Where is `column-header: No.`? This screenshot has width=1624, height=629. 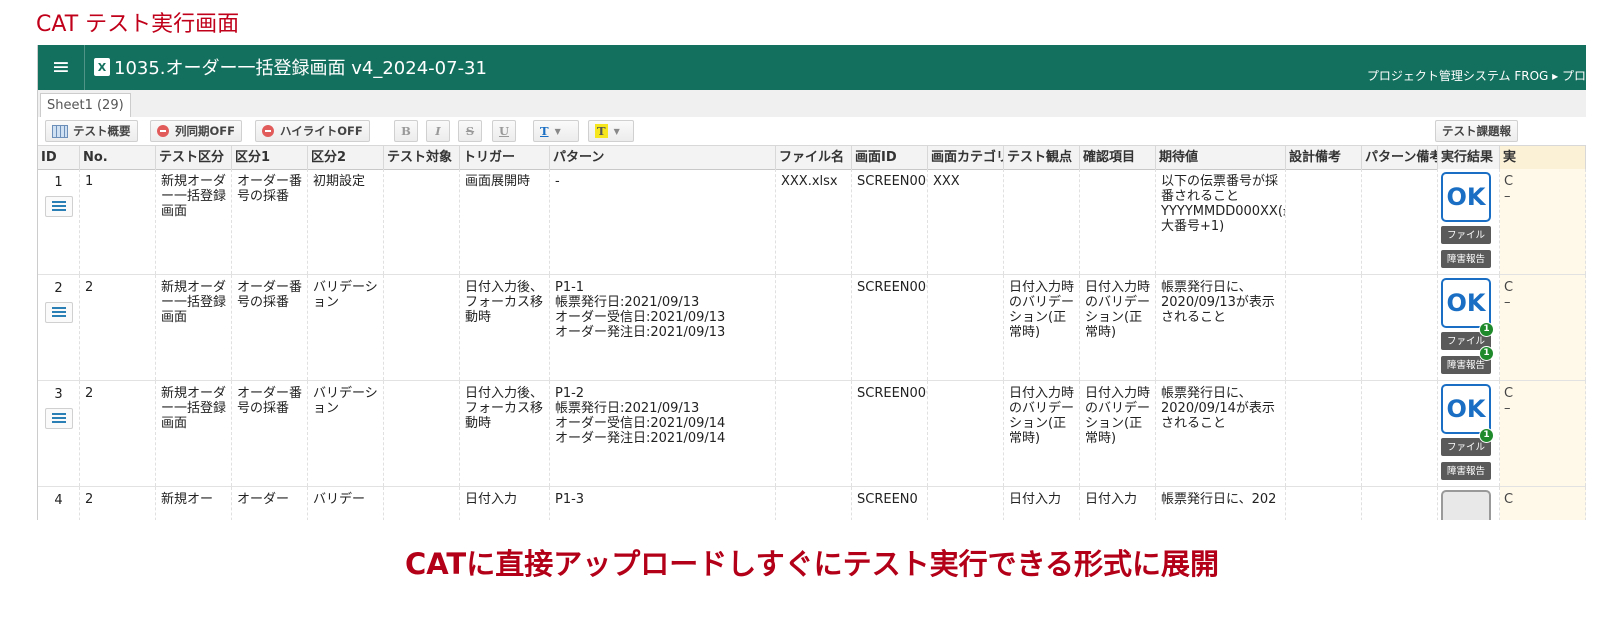
column-header: No. is located at coordinates (118, 157).